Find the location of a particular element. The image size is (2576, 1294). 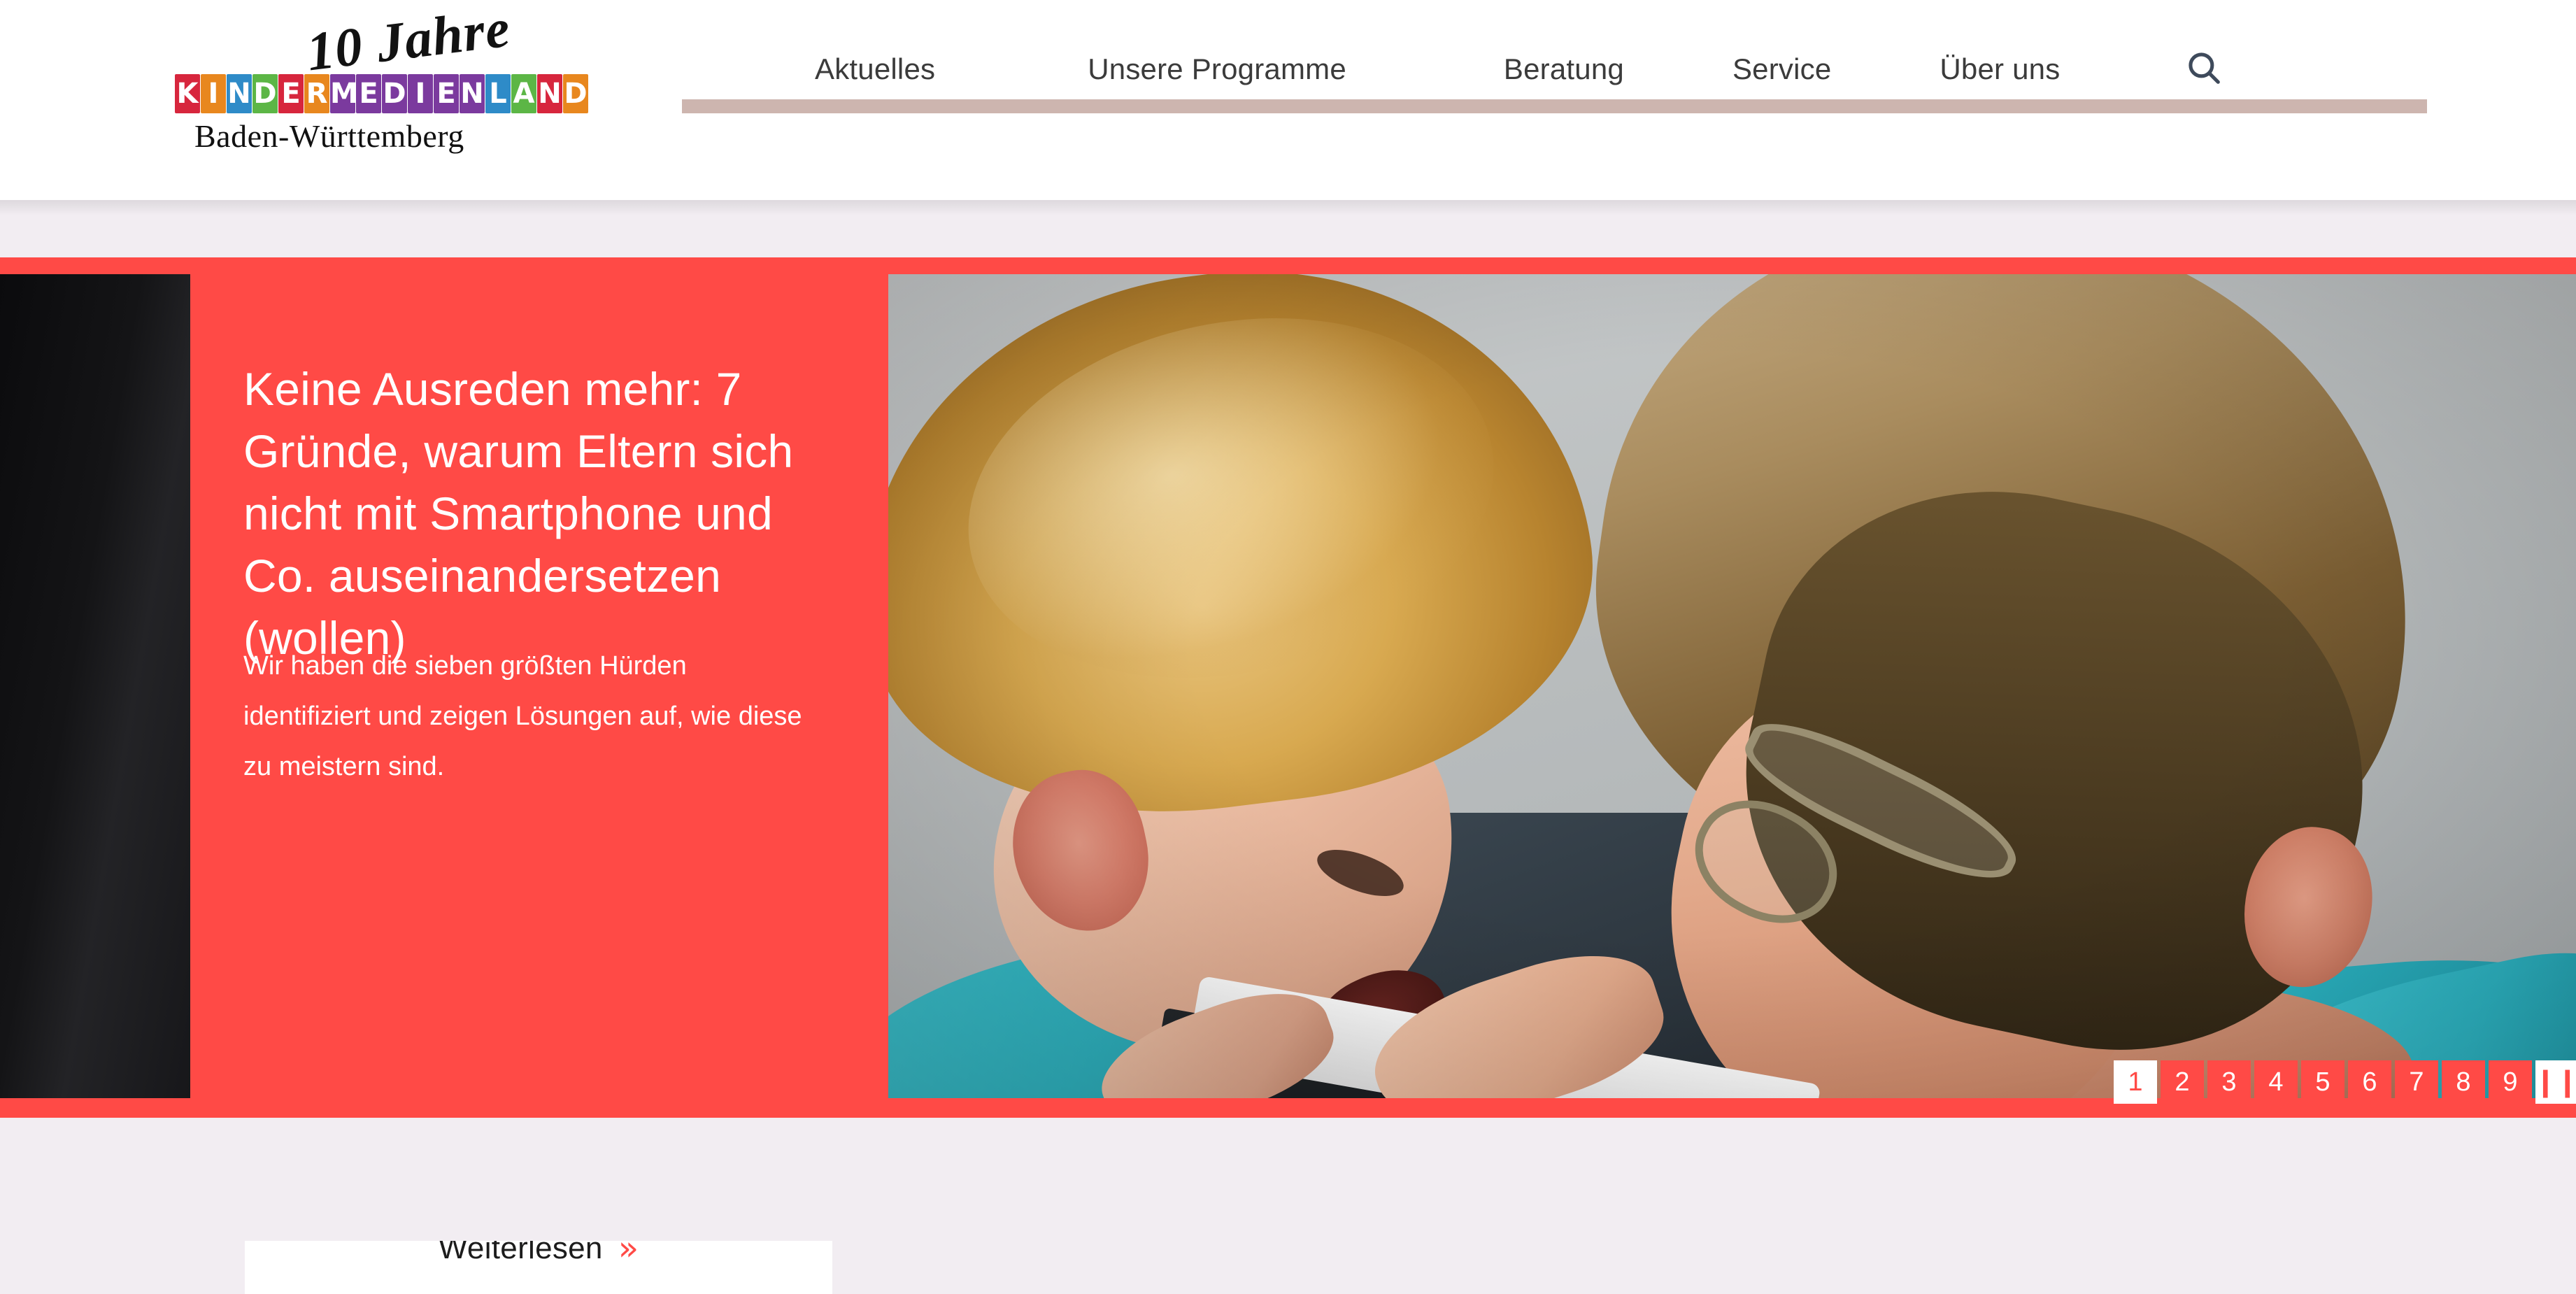

pagination-page-4: 4 is located at coordinates (2276, 1082).